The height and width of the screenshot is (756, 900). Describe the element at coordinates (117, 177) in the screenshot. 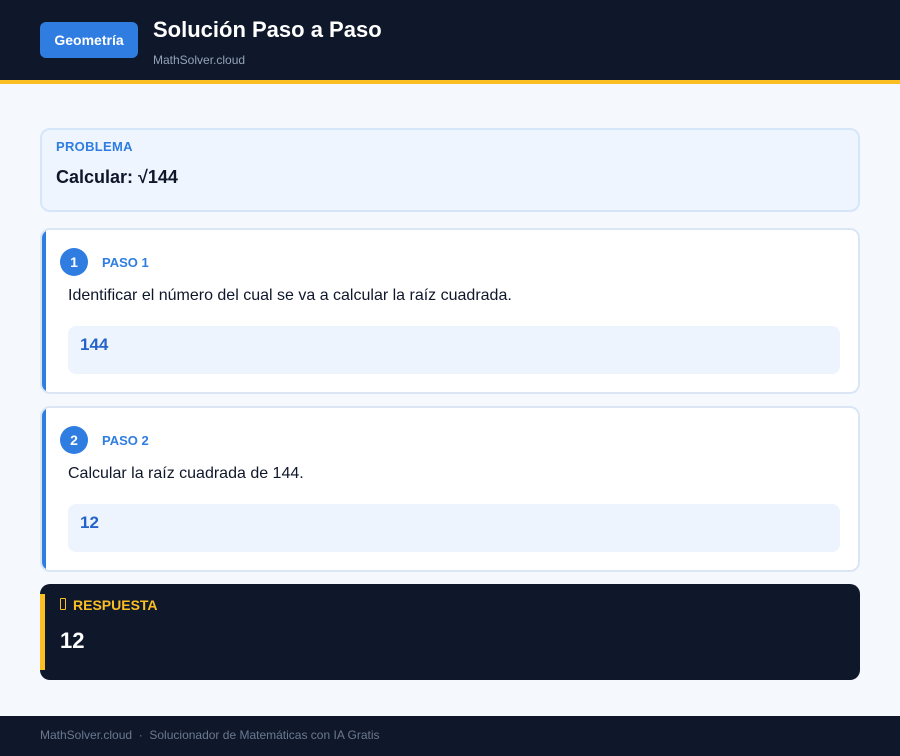

I see `problem-text: Calcular: √144` at that location.